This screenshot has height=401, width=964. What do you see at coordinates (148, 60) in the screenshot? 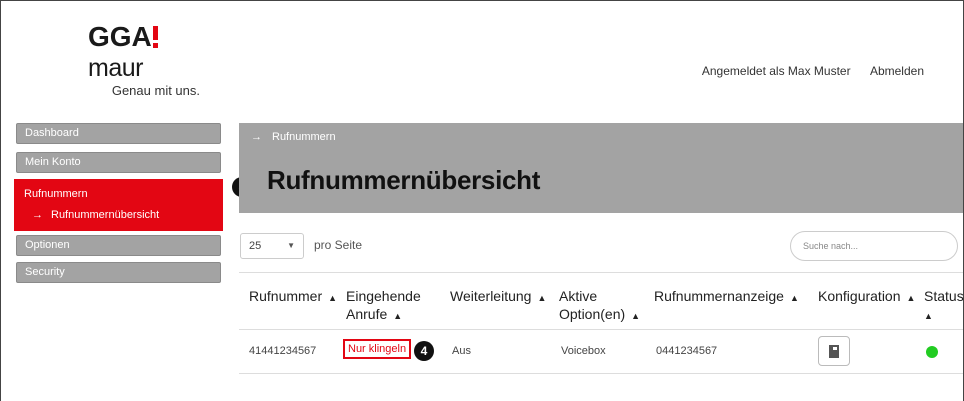
I see `logo: GGAmaur Genau mit uns.` at bounding box center [148, 60].